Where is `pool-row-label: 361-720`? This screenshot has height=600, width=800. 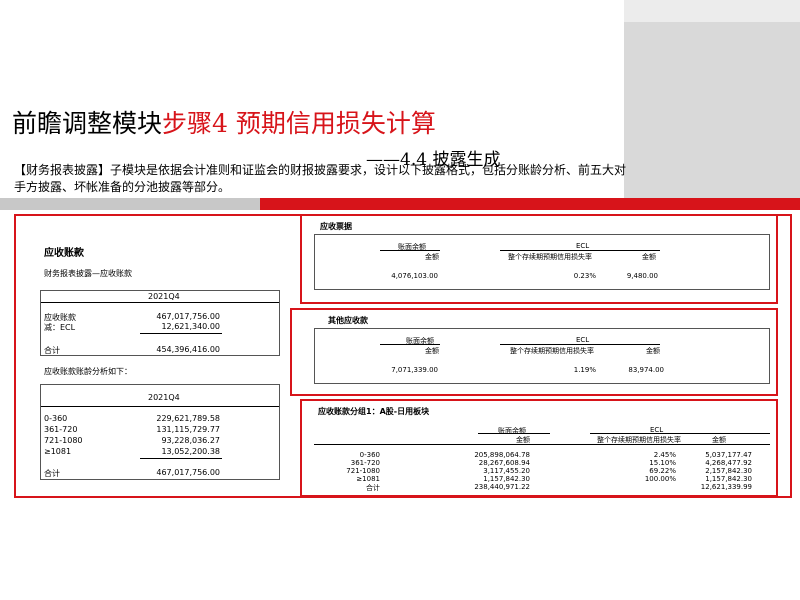 pool-row-label: 361-720 is located at coordinates (365, 463).